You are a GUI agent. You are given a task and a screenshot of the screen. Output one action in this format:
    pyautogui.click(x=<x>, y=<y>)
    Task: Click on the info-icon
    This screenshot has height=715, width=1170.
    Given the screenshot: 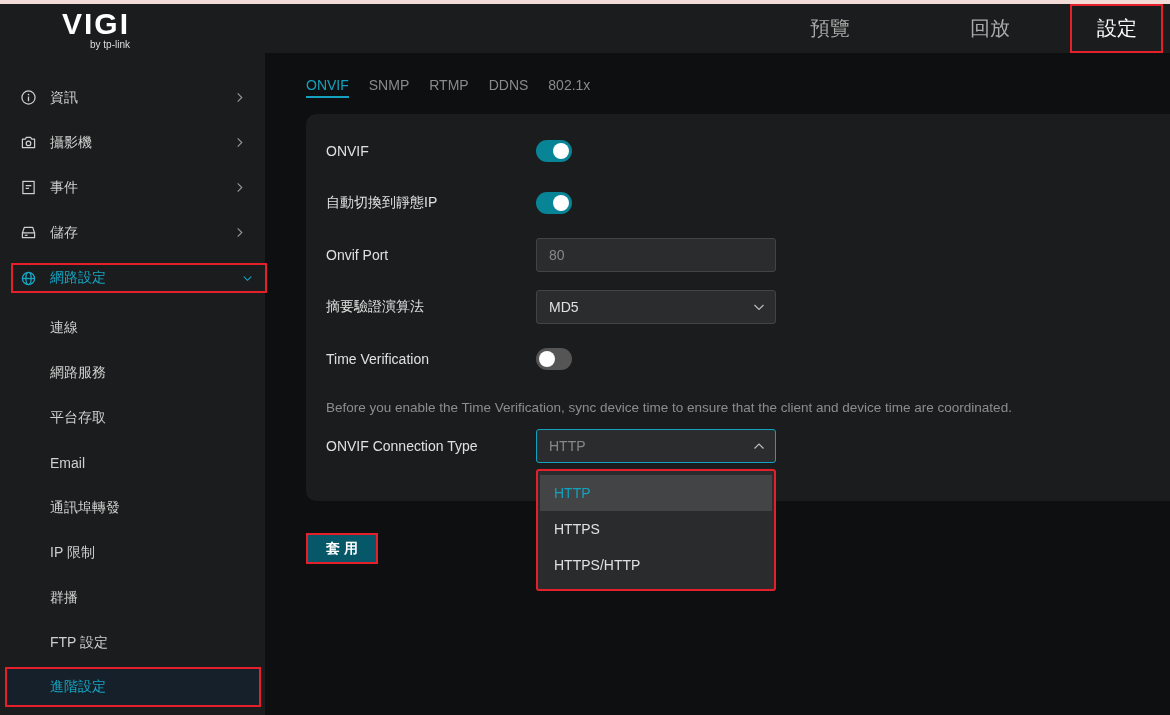 What is the action you would take?
    pyautogui.click(x=28, y=97)
    